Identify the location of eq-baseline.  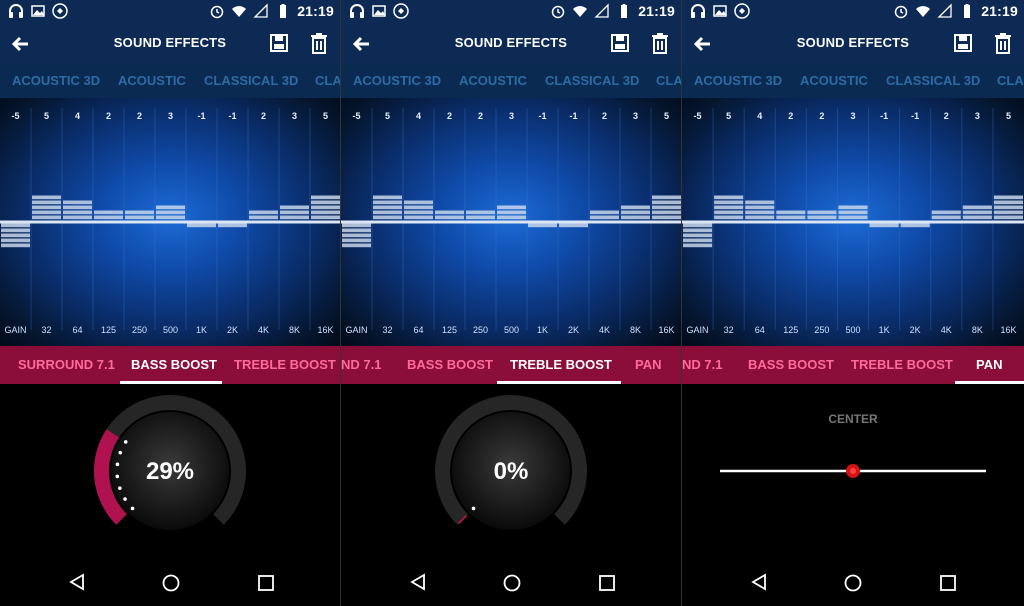
(170, 222).